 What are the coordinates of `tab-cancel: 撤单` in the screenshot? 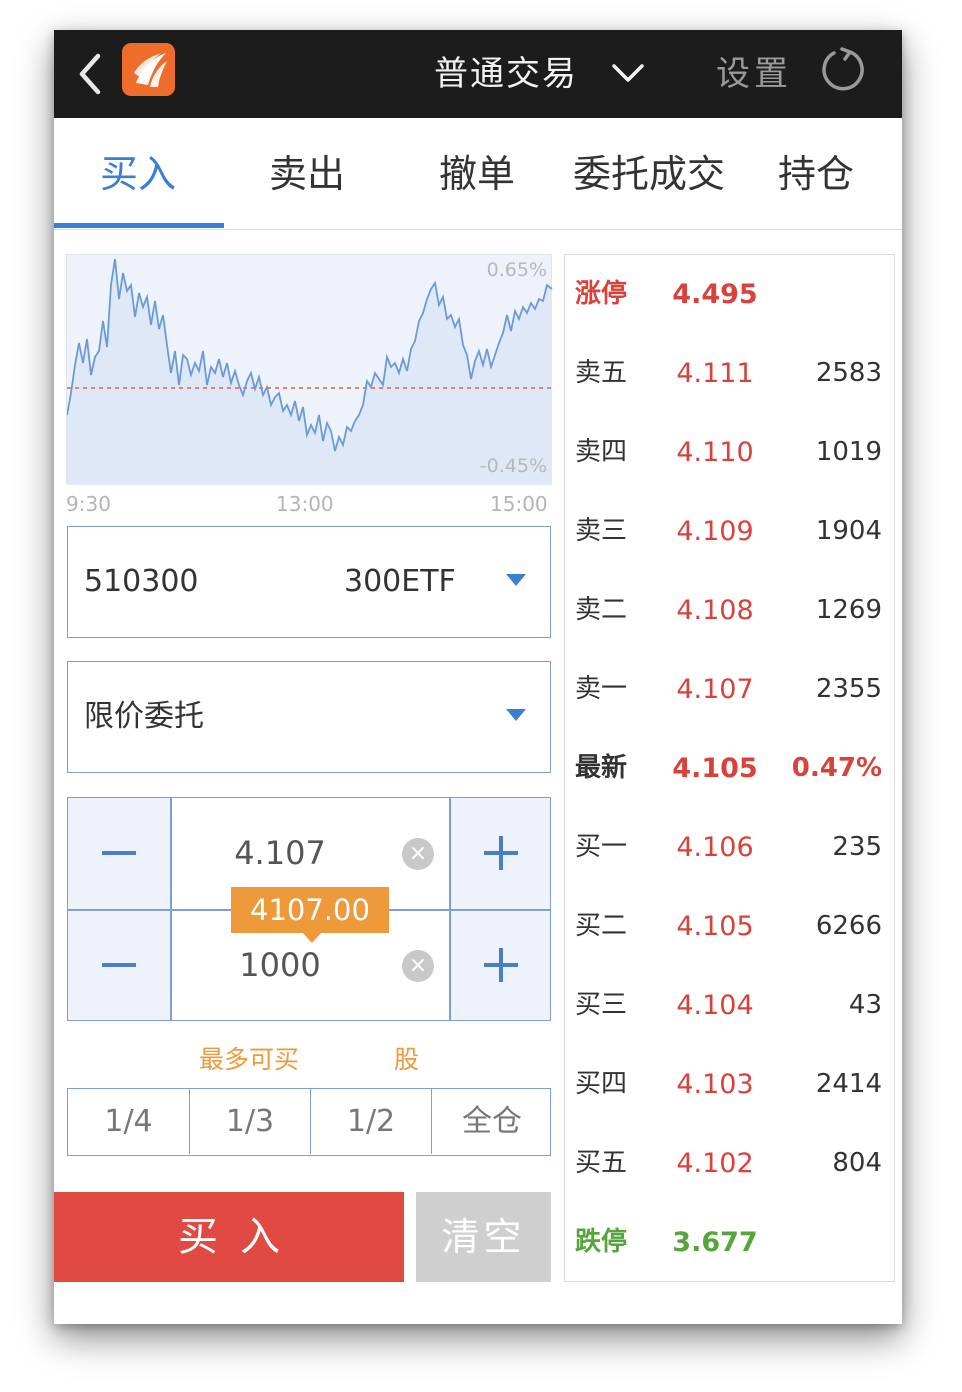 It's located at (477, 174).